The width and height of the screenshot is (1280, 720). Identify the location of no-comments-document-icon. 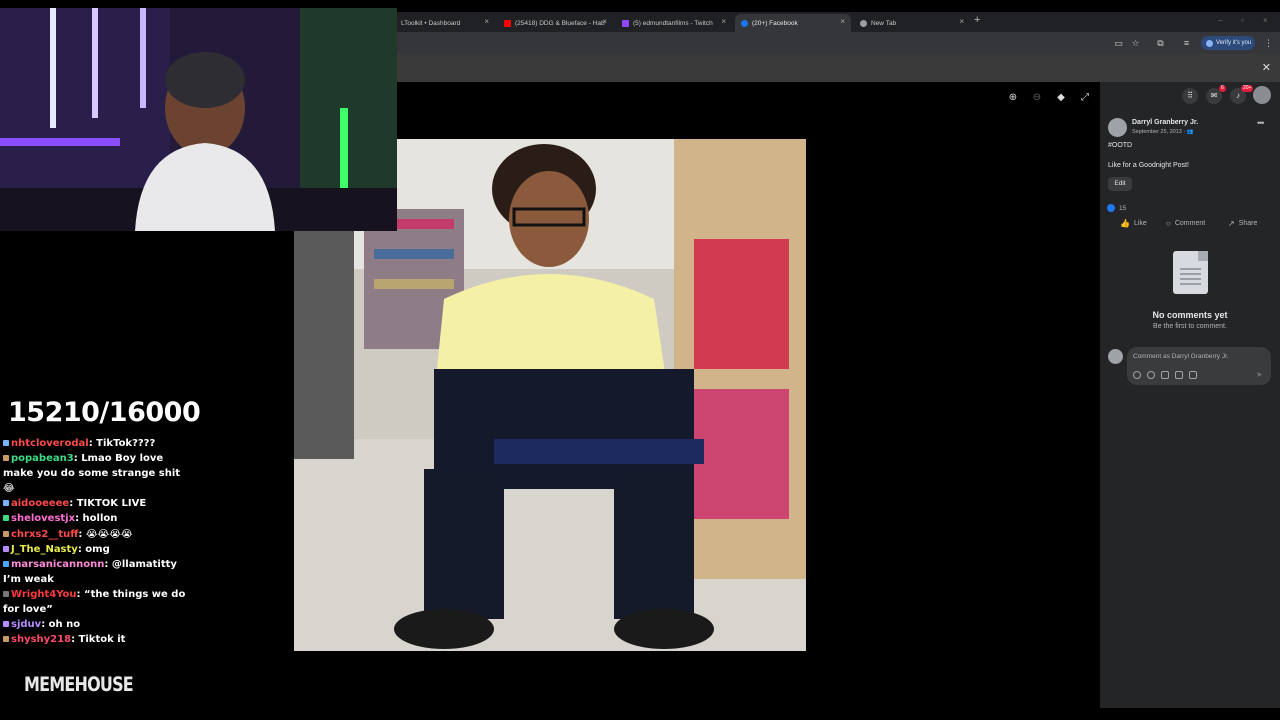
(1190, 272).